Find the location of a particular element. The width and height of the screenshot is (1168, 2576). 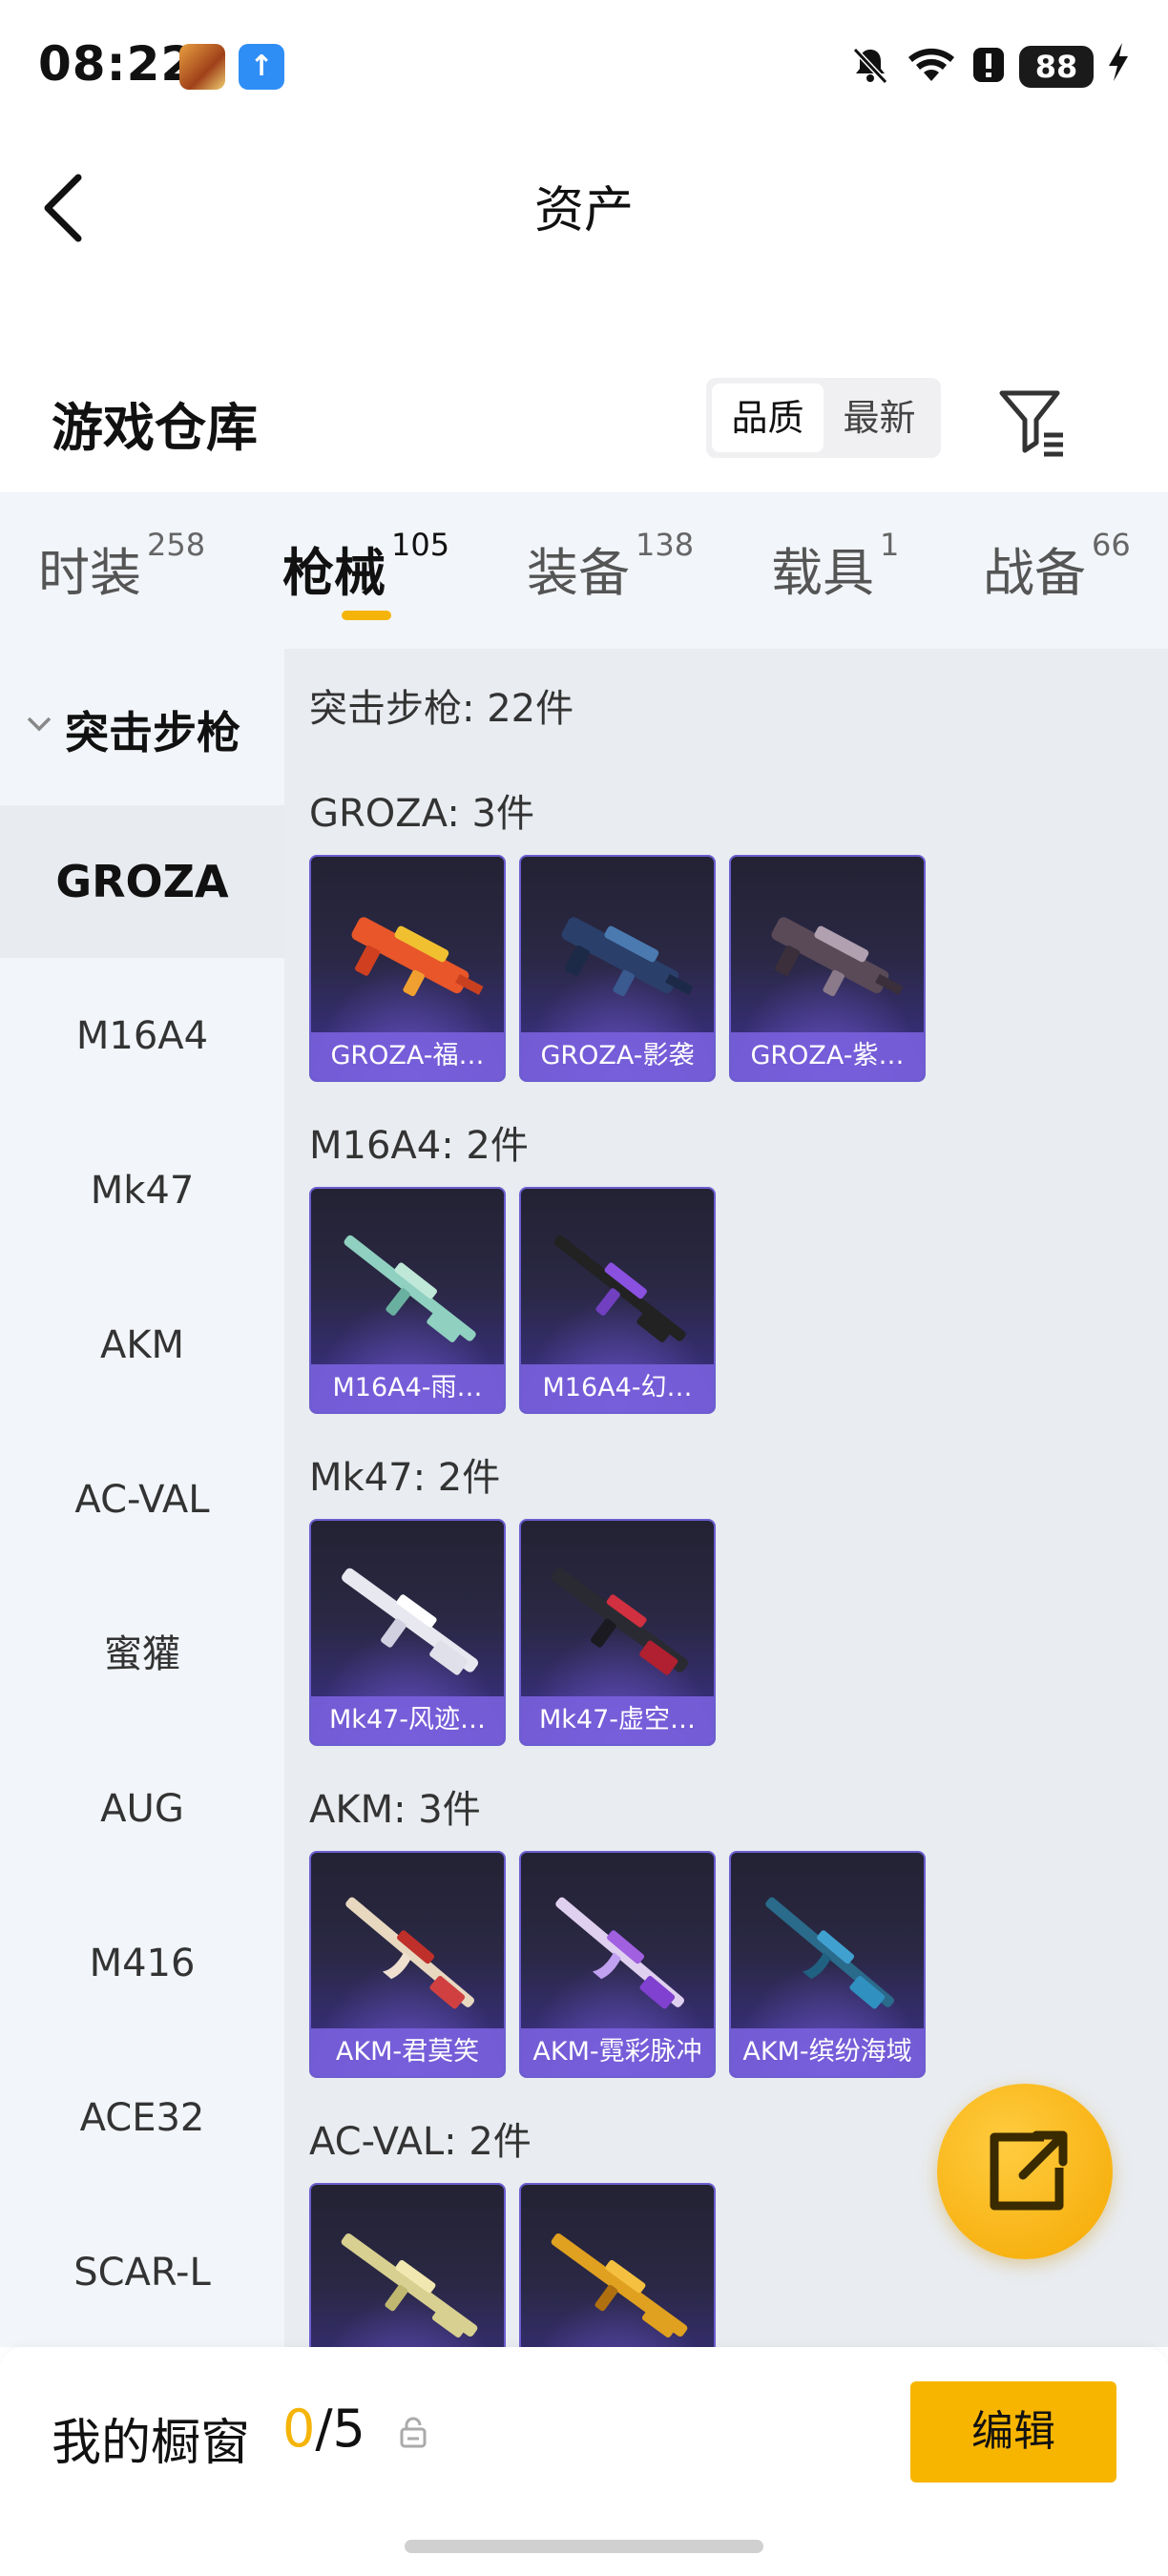

skin-card: AKM-君莫笑 is located at coordinates (407, 1964).